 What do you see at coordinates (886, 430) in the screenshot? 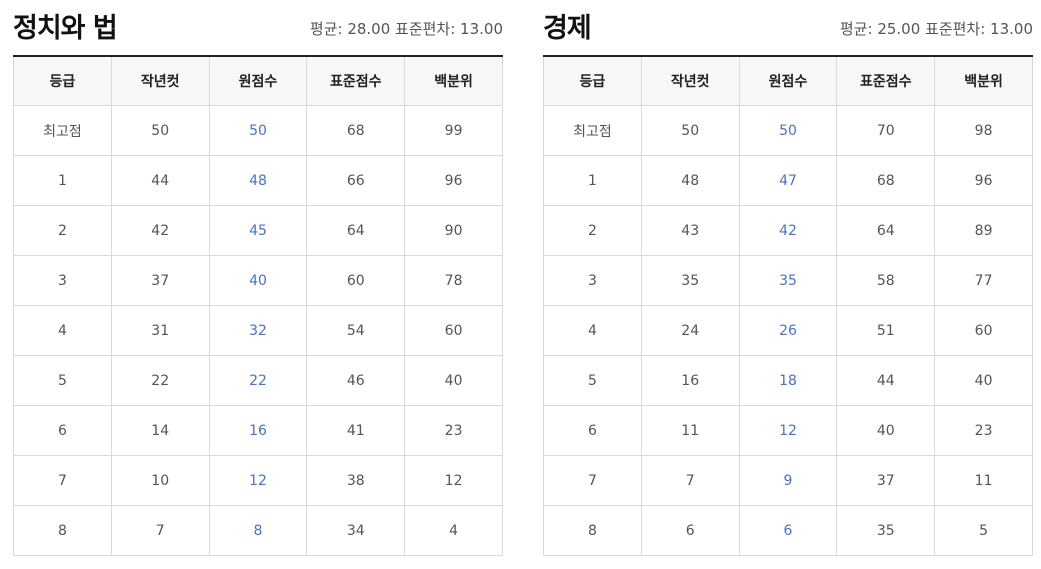
I see `standard-score-cell: 40` at bounding box center [886, 430].